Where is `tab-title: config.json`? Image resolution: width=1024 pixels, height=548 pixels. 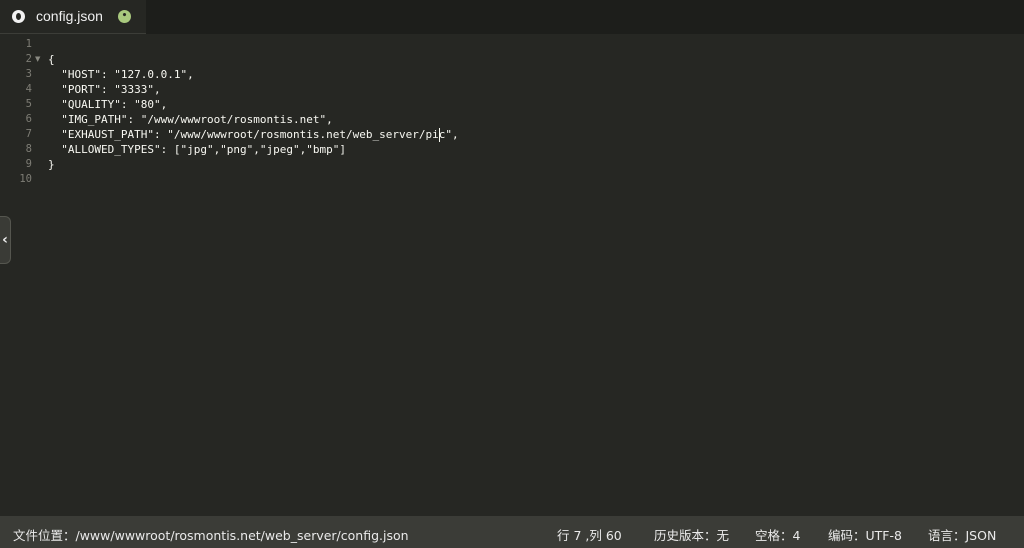 tab-title: config.json is located at coordinates (69, 16).